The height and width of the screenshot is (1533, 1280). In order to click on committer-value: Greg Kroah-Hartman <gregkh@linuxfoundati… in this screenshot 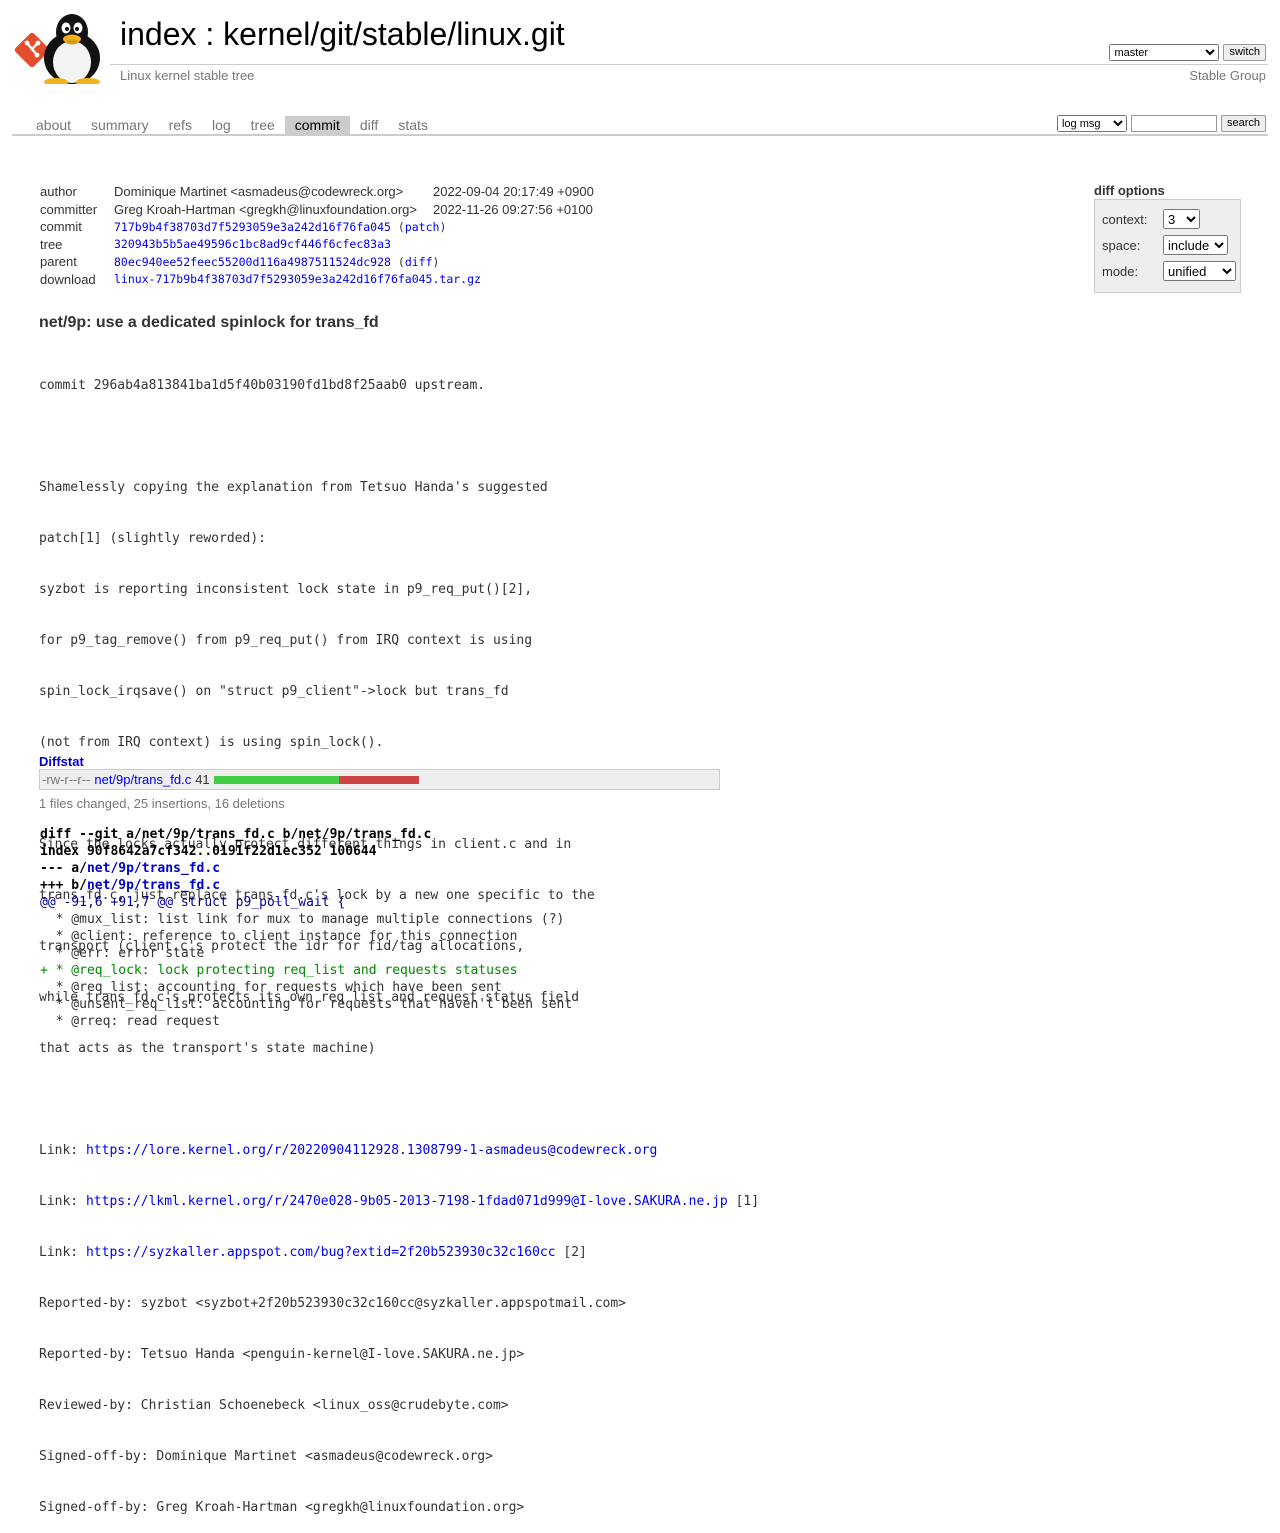, I will do `click(265, 209)`.